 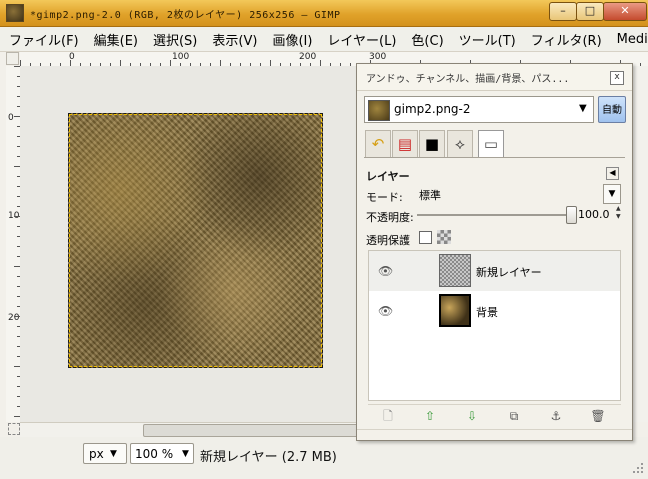 I want to click on zoom-select: 100 % ▼, so click(x=162, y=453).